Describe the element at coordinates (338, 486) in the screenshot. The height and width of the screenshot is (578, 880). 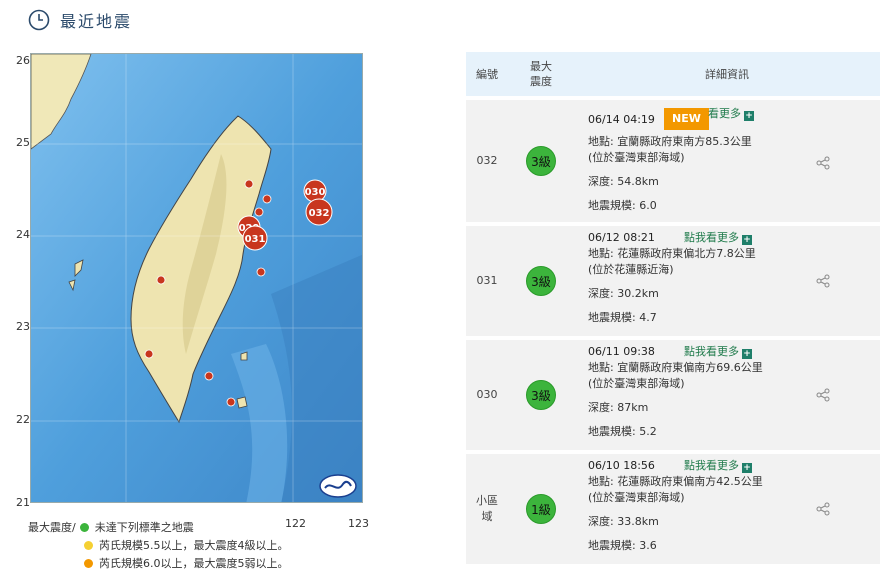
I see `cwa-logo-icon` at that location.